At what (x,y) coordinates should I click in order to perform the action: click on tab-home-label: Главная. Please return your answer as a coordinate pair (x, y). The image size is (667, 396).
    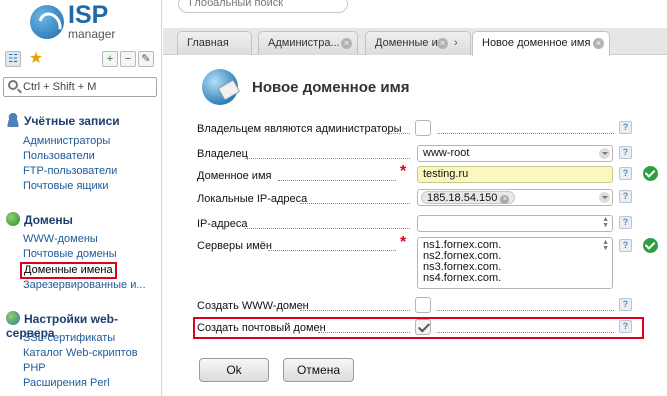
    Looking at the image, I should click on (208, 43).